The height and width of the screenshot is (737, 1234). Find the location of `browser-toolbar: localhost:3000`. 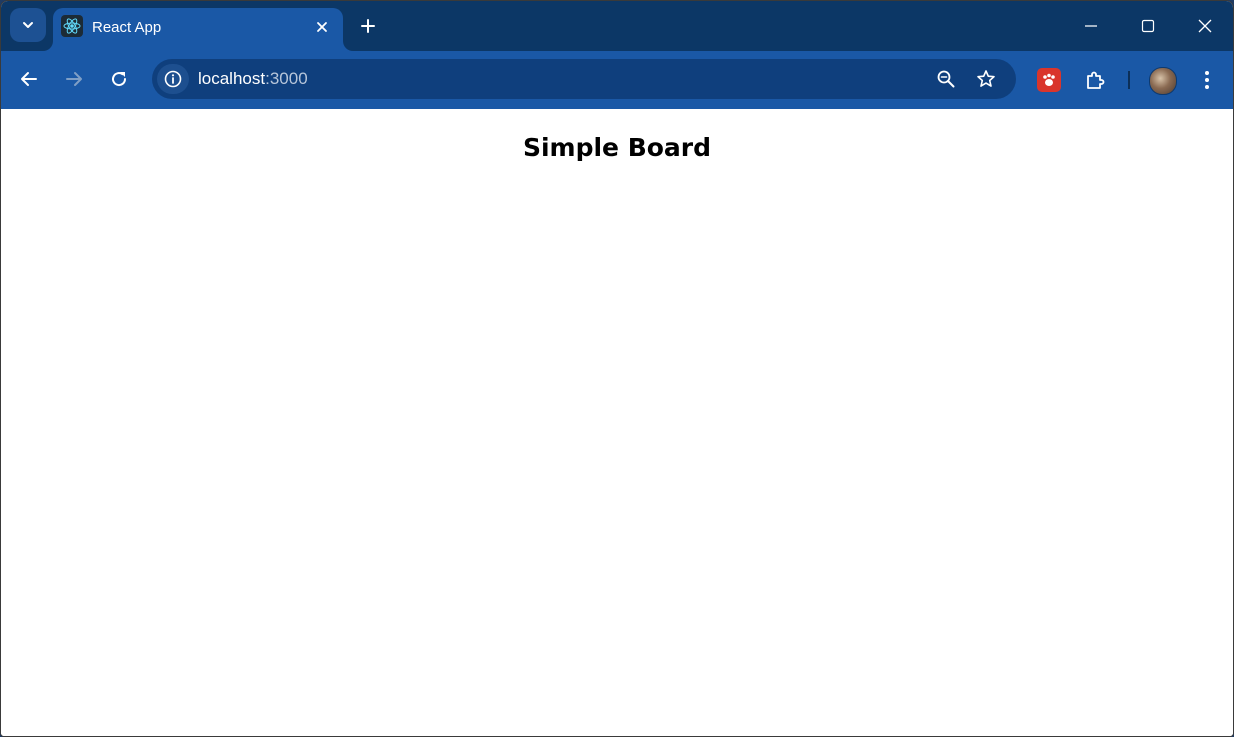

browser-toolbar: localhost:3000 is located at coordinates (617, 80).